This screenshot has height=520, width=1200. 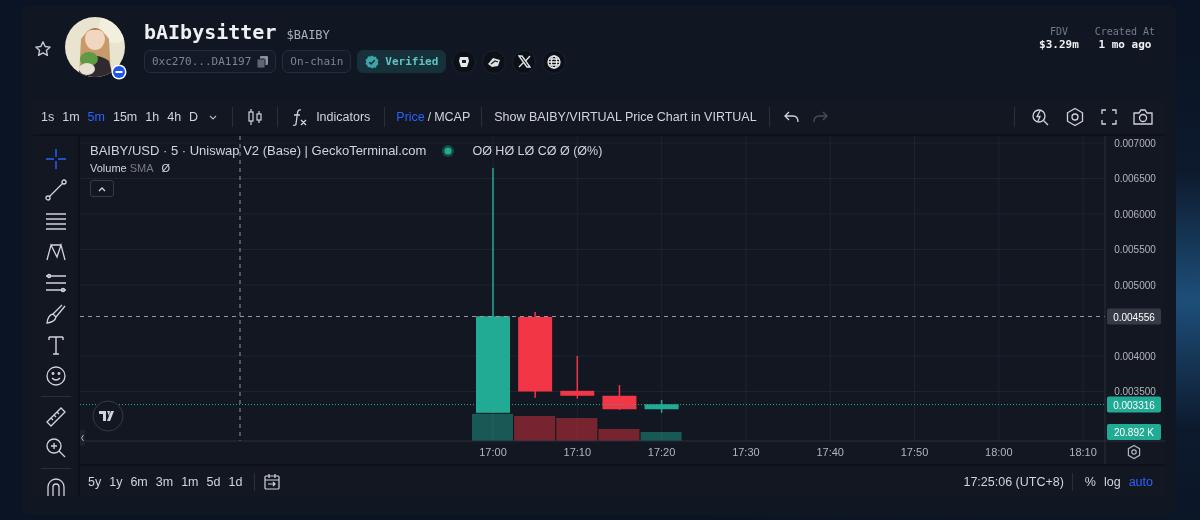 What do you see at coordinates (1135, 249) in the screenshot?
I see `price-tick: 0.005500` at bounding box center [1135, 249].